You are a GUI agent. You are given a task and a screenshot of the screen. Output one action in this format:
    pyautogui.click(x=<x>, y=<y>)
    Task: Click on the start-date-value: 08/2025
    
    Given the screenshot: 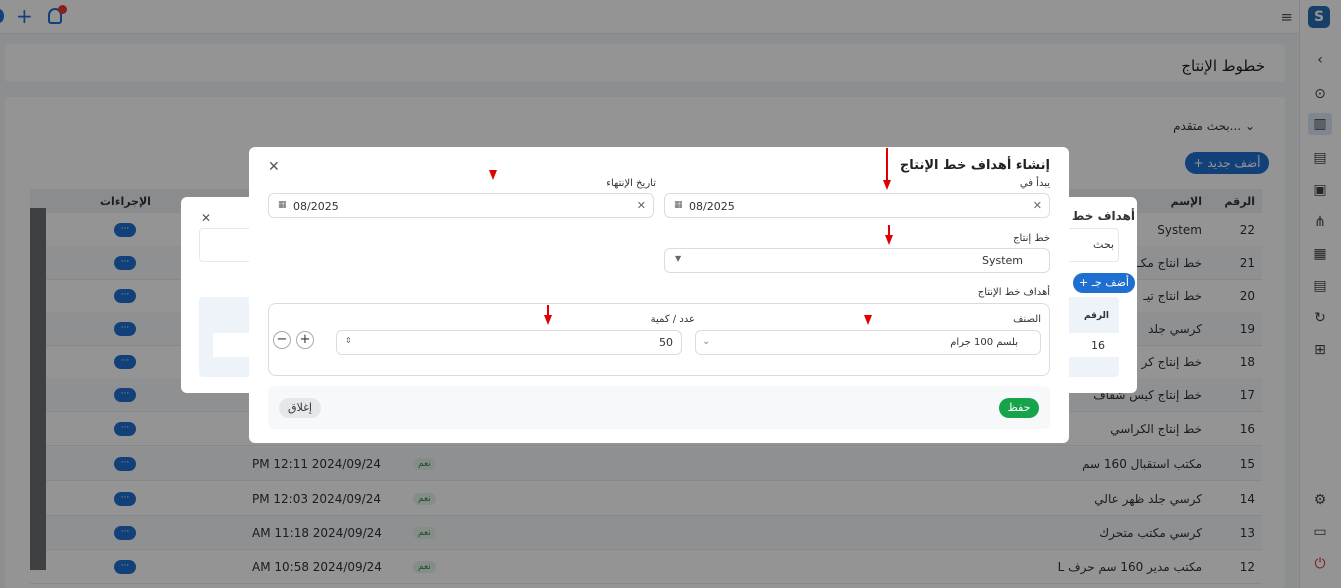 What is the action you would take?
    pyautogui.click(x=712, y=206)
    